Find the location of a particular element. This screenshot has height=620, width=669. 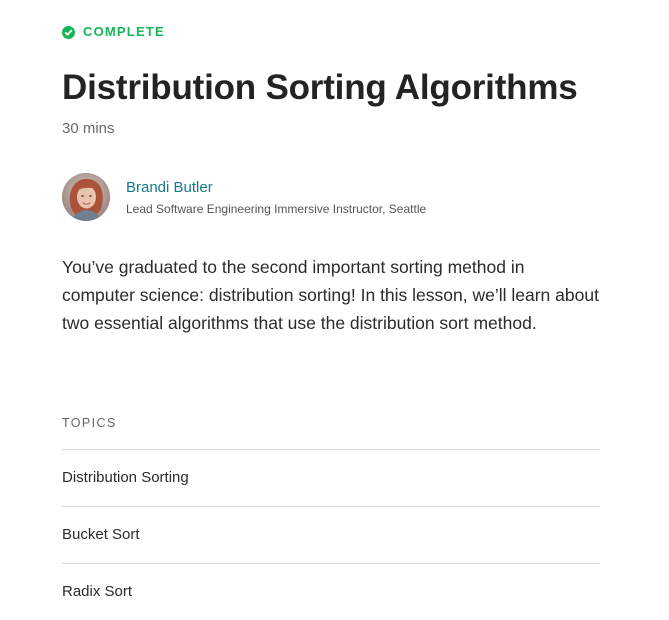

author-name-link: Brandi Butler is located at coordinates (169, 188).